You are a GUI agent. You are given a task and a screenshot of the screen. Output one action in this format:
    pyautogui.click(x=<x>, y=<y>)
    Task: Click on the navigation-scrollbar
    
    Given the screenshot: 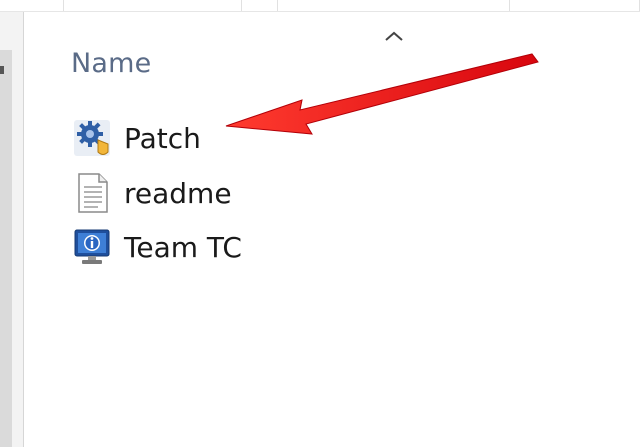 What is the action you would take?
    pyautogui.click(x=6, y=248)
    